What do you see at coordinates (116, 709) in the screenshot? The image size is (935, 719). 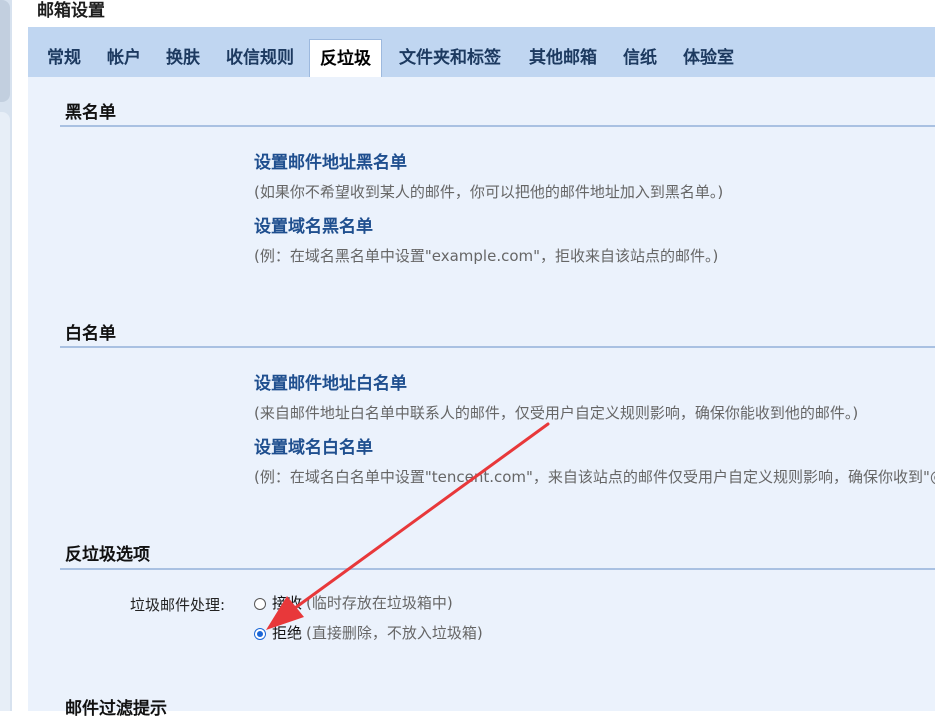 I see `filter-hint-section-title: 邮件过滤提示` at bounding box center [116, 709].